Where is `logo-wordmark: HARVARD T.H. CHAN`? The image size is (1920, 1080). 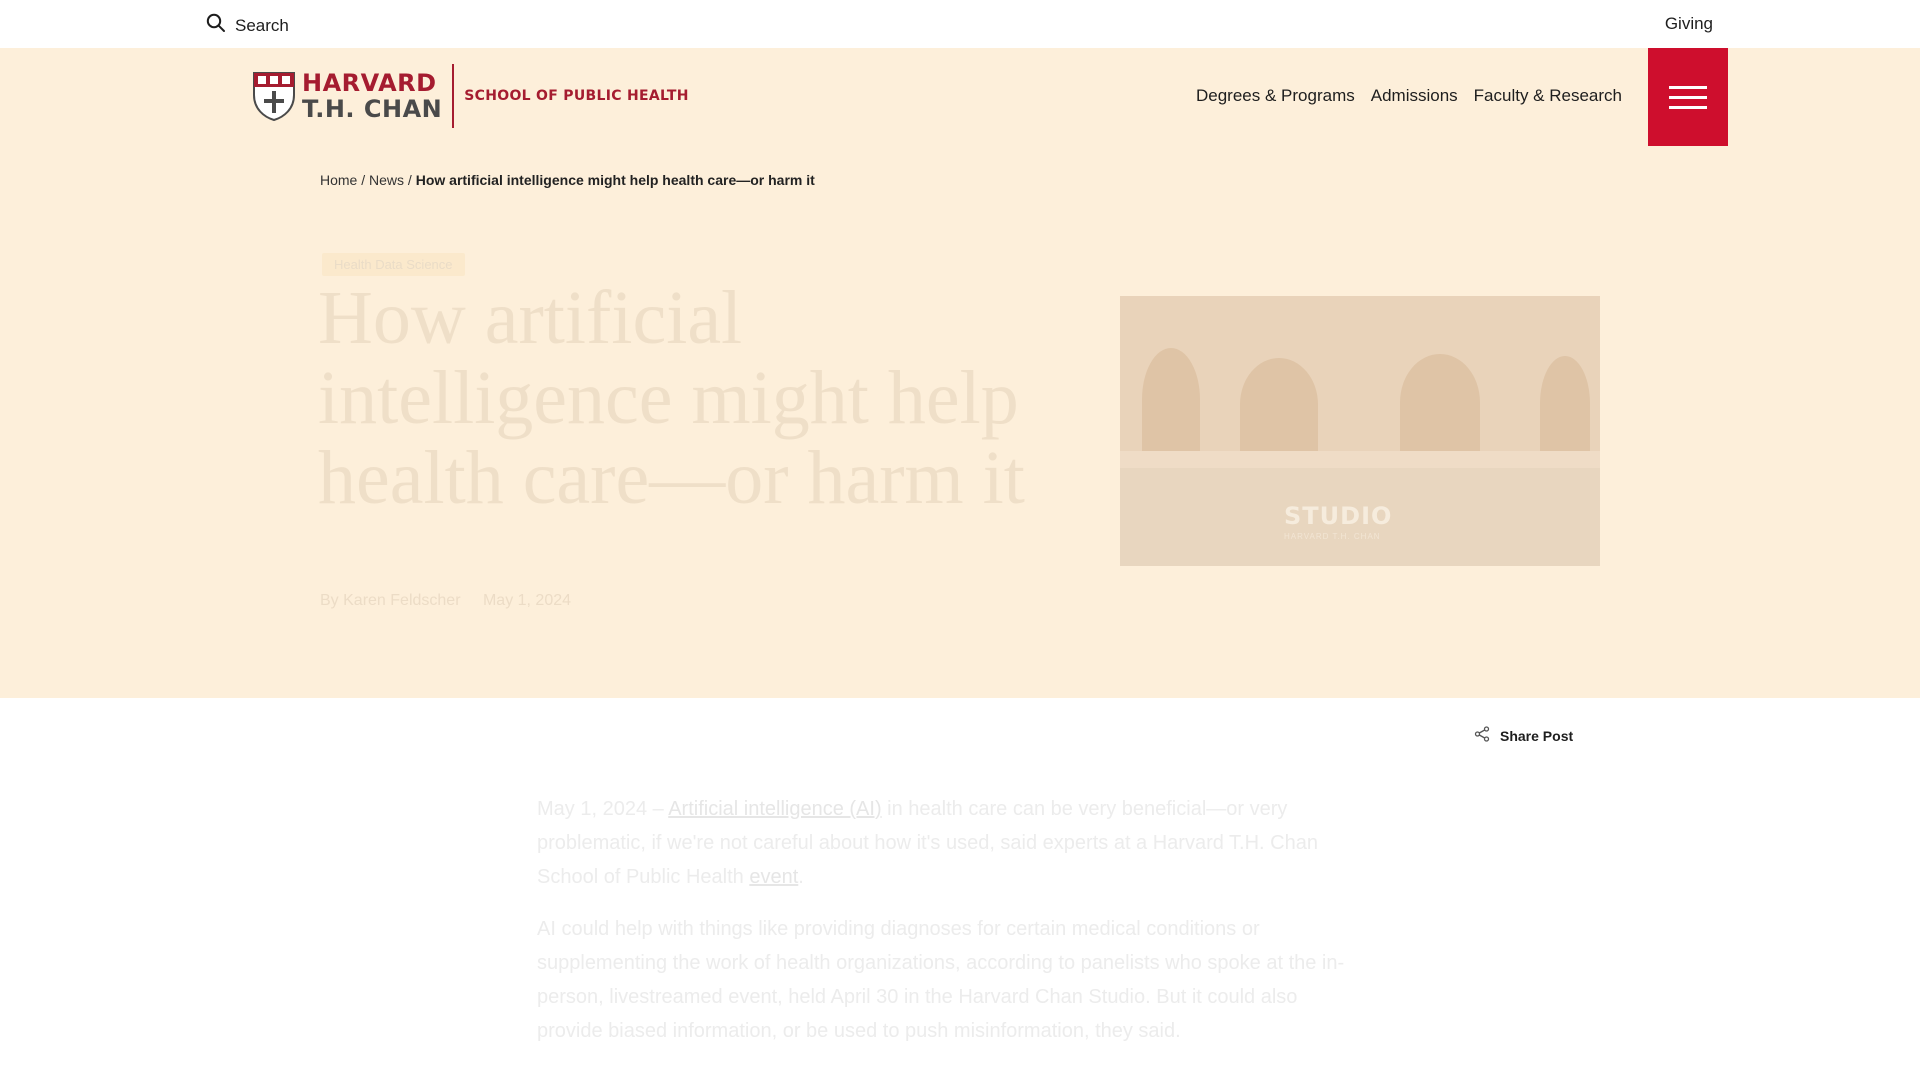 logo-wordmark: HARVARD T.H. CHAN is located at coordinates (372, 96).